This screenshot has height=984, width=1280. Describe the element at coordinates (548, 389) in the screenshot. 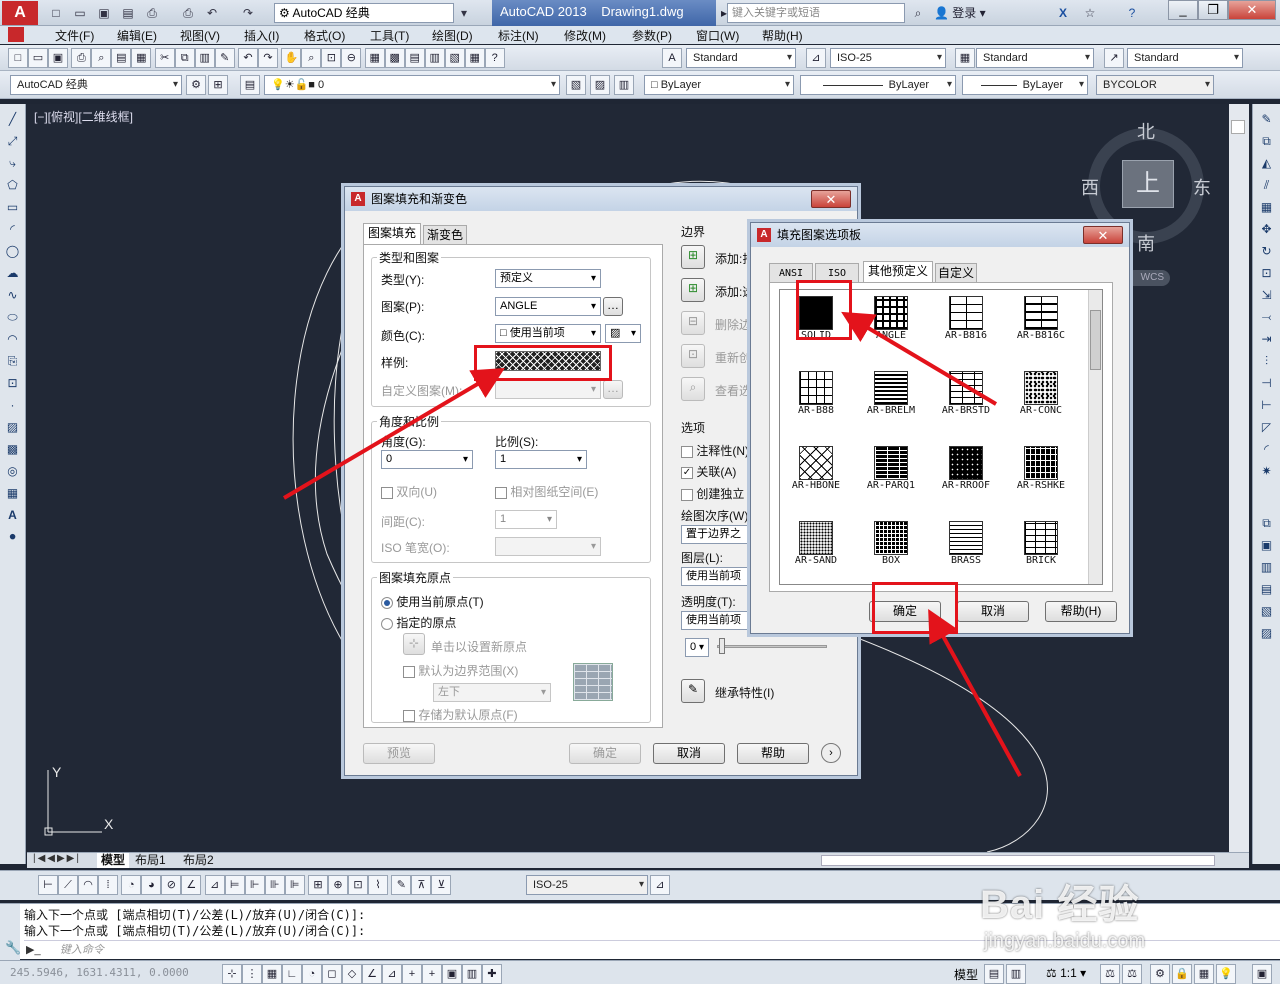

I see `custom-pattern-combo` at that location.